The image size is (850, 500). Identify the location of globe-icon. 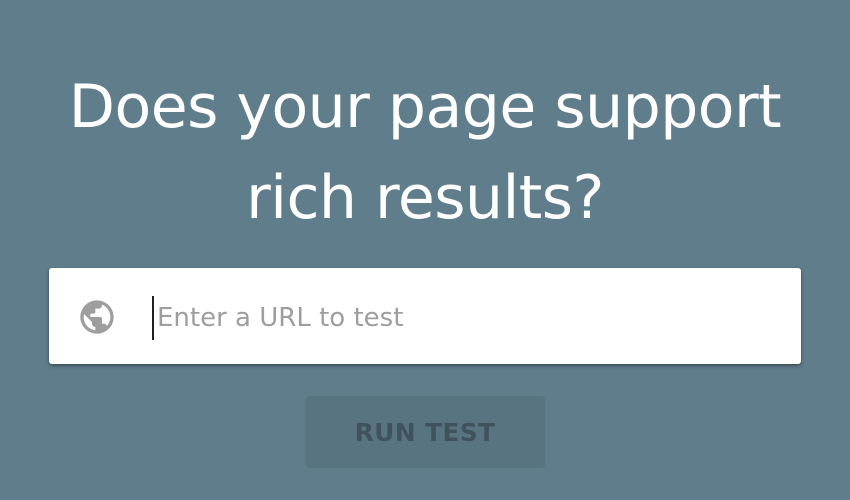
(97, 317).